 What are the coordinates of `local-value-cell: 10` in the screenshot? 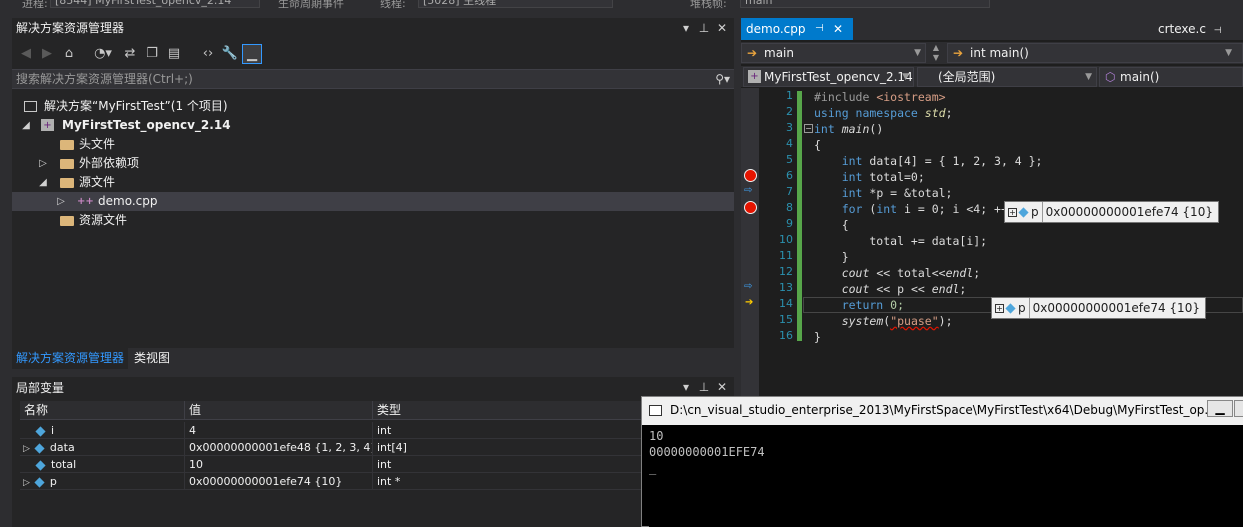 It's located at (279, 464).